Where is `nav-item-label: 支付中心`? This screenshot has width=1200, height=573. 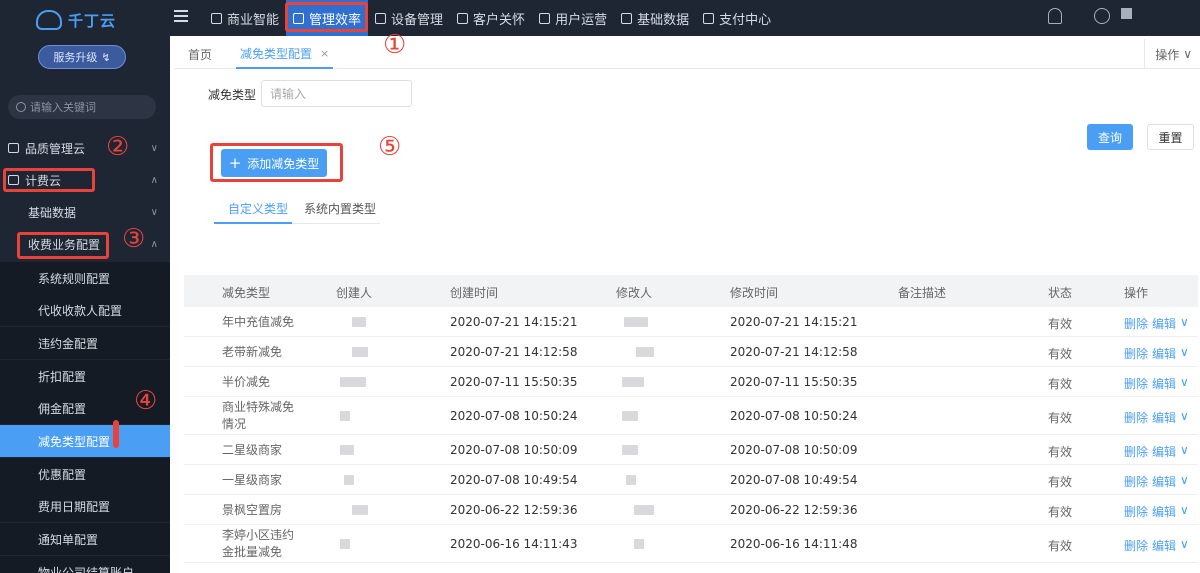
nav-item-label: 支付中心 is located at coordinates (745, 20).